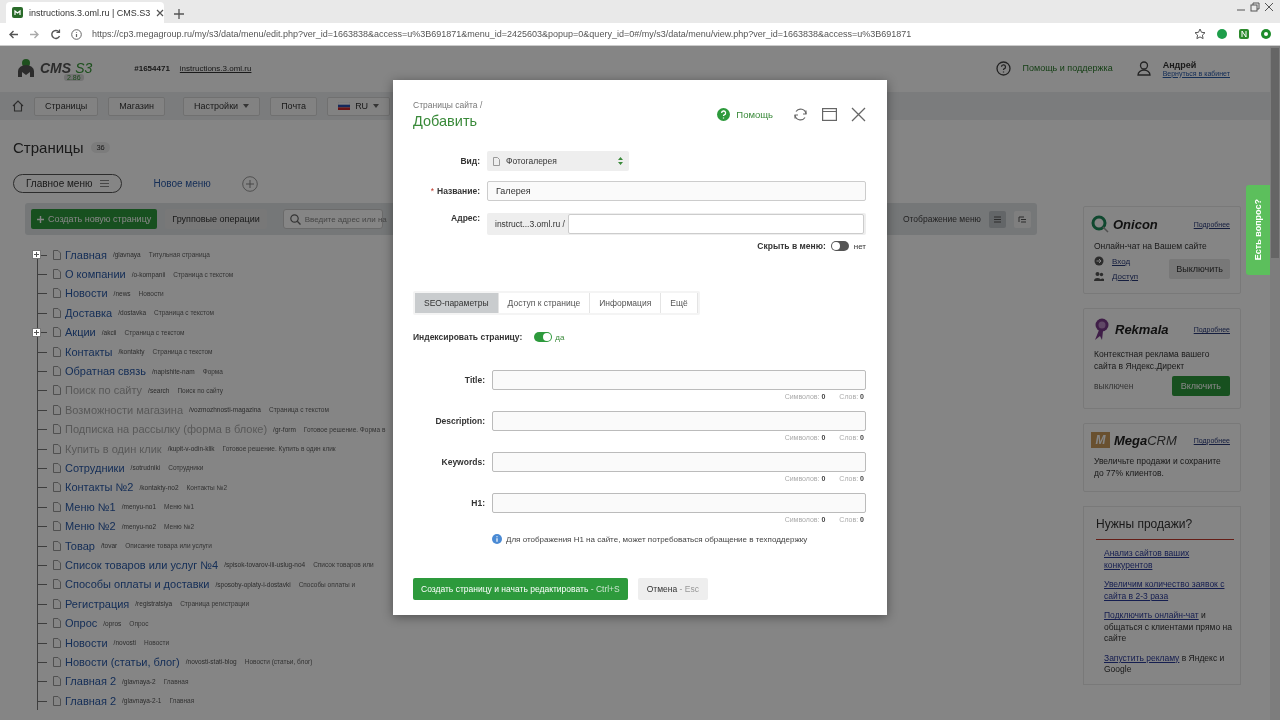  Describe the element at coordinates (142, 564) in the screenshot. I see `page-title-link: Список товаров или услуг №4` at that location.